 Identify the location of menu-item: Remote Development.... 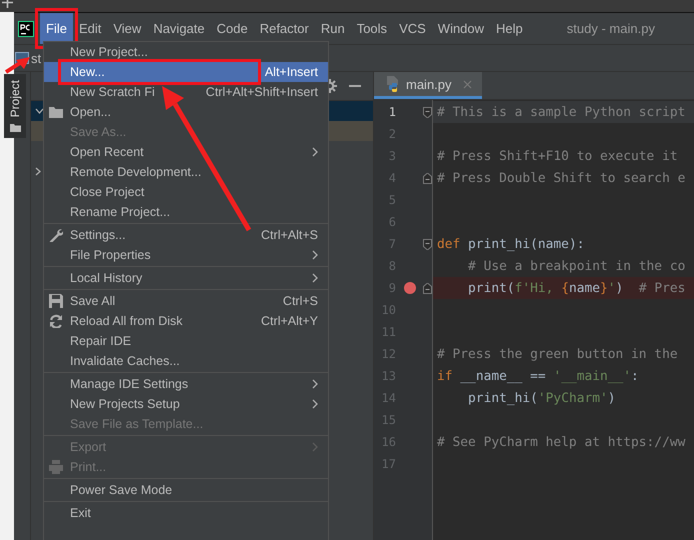
(186, 172).